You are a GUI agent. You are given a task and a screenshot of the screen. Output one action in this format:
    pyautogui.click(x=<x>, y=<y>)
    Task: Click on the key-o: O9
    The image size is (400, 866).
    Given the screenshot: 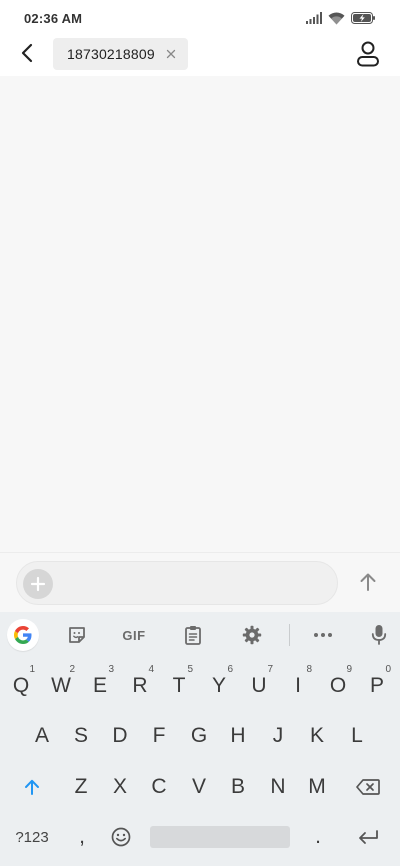 What is the action you would take?
    pyautogui.click(x=338, y=684)
    